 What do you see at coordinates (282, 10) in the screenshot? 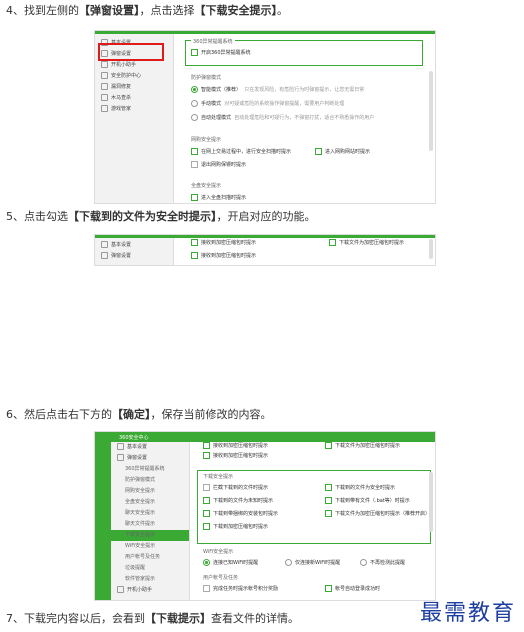
I see `step-text: 。` at bounding box center [282, 10].